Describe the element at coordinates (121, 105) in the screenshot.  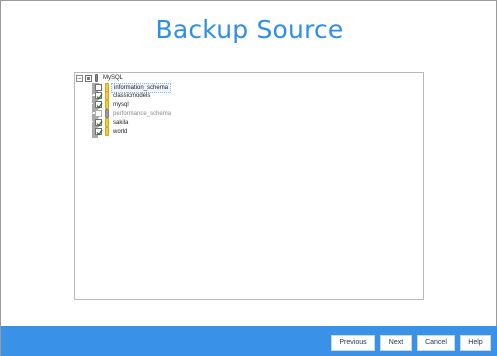
I see `tree-item-label: mysql` at that location.